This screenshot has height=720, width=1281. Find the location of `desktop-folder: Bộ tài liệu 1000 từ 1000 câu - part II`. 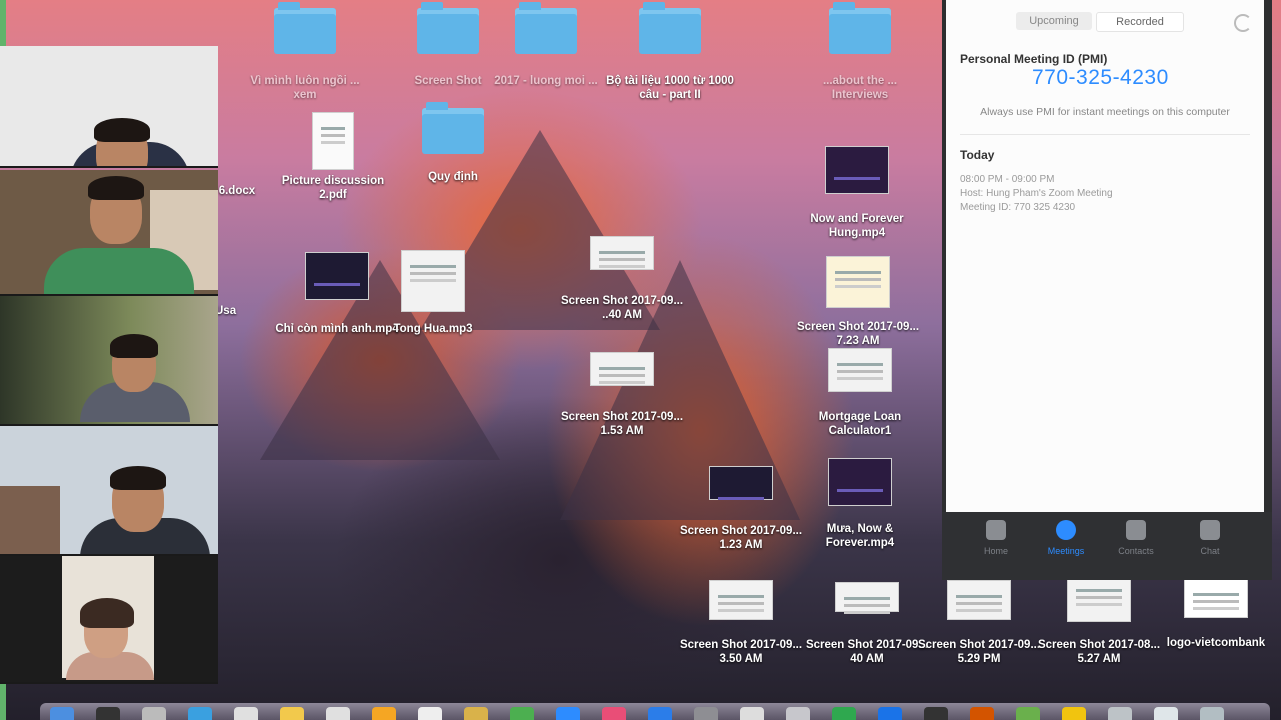

desktop-folder: Bộ tài liệu 1000 từ 1000 câu - part II is located at coordinates (670, 52).